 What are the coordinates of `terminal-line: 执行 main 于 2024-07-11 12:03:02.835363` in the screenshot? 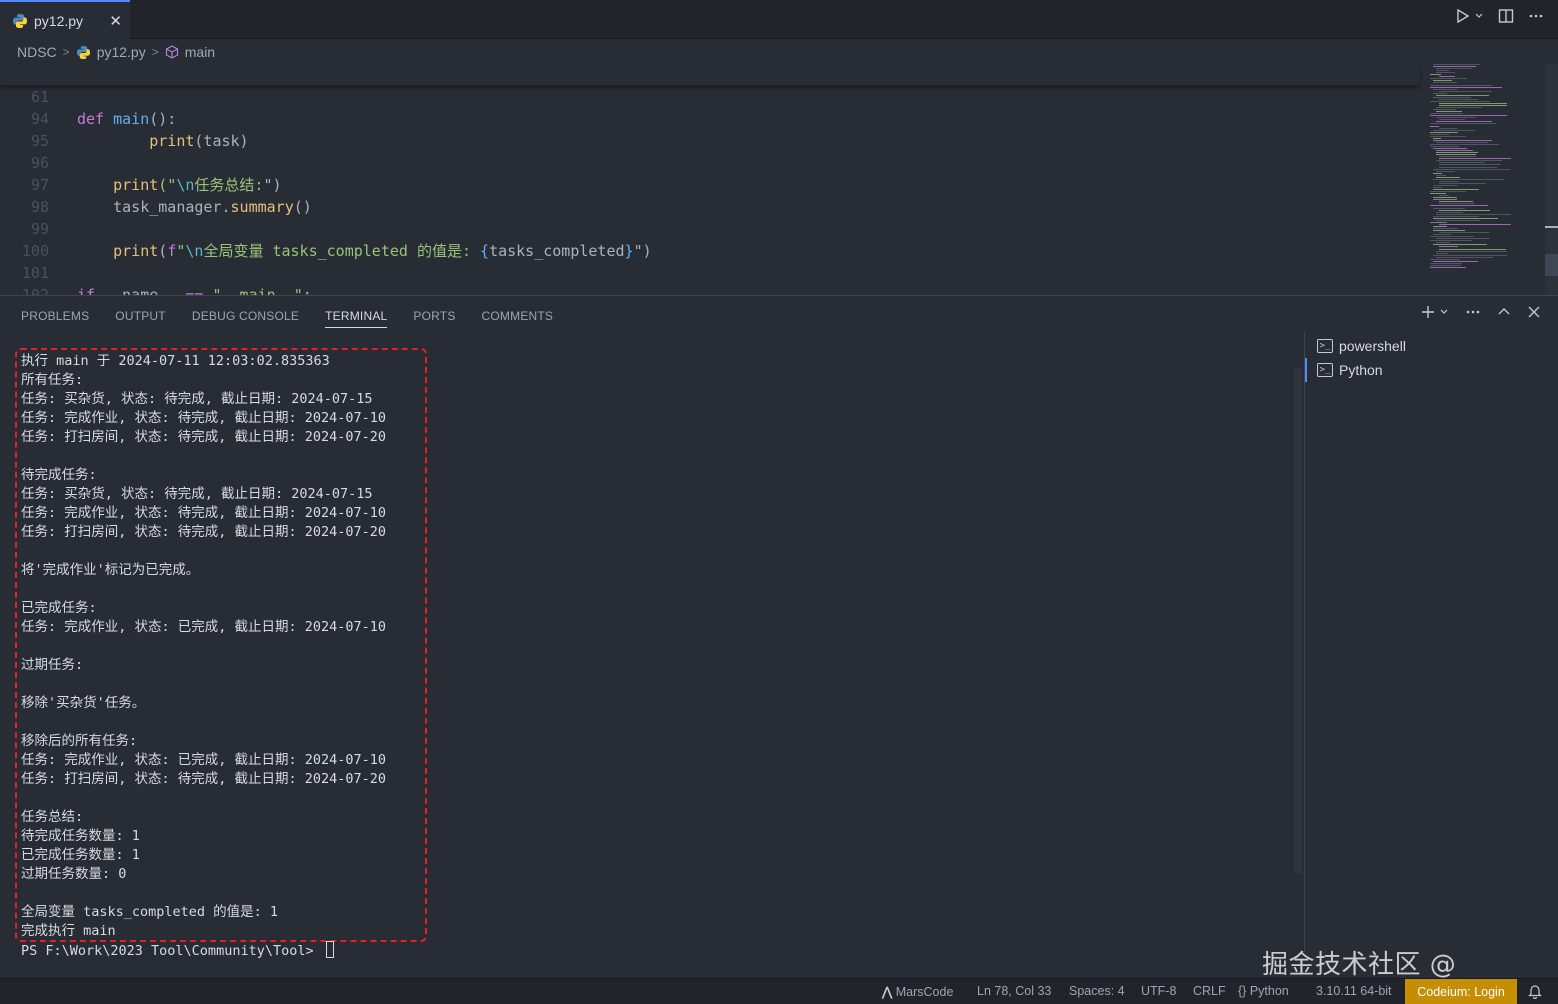 It's located at (175, 361).